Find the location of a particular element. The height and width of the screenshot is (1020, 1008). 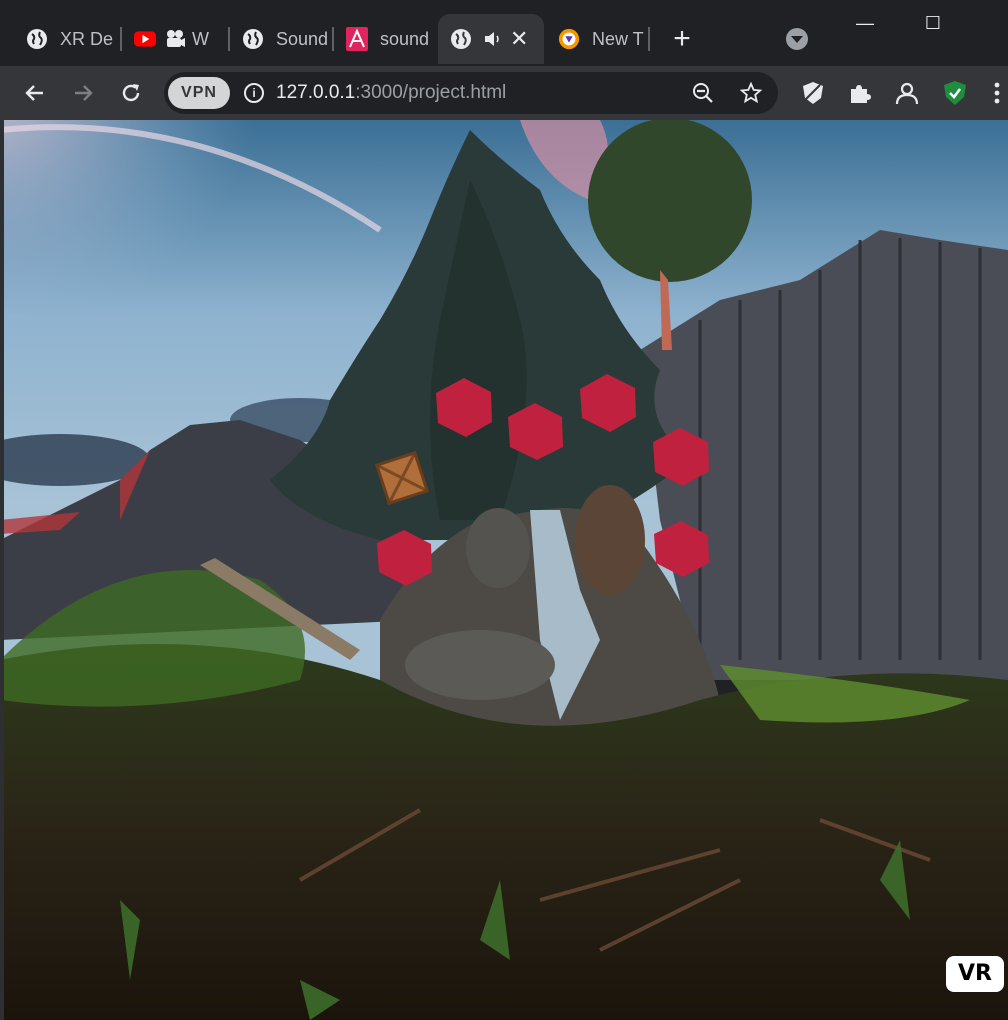

arrow-right-icon is located at coordinates (84, 93).